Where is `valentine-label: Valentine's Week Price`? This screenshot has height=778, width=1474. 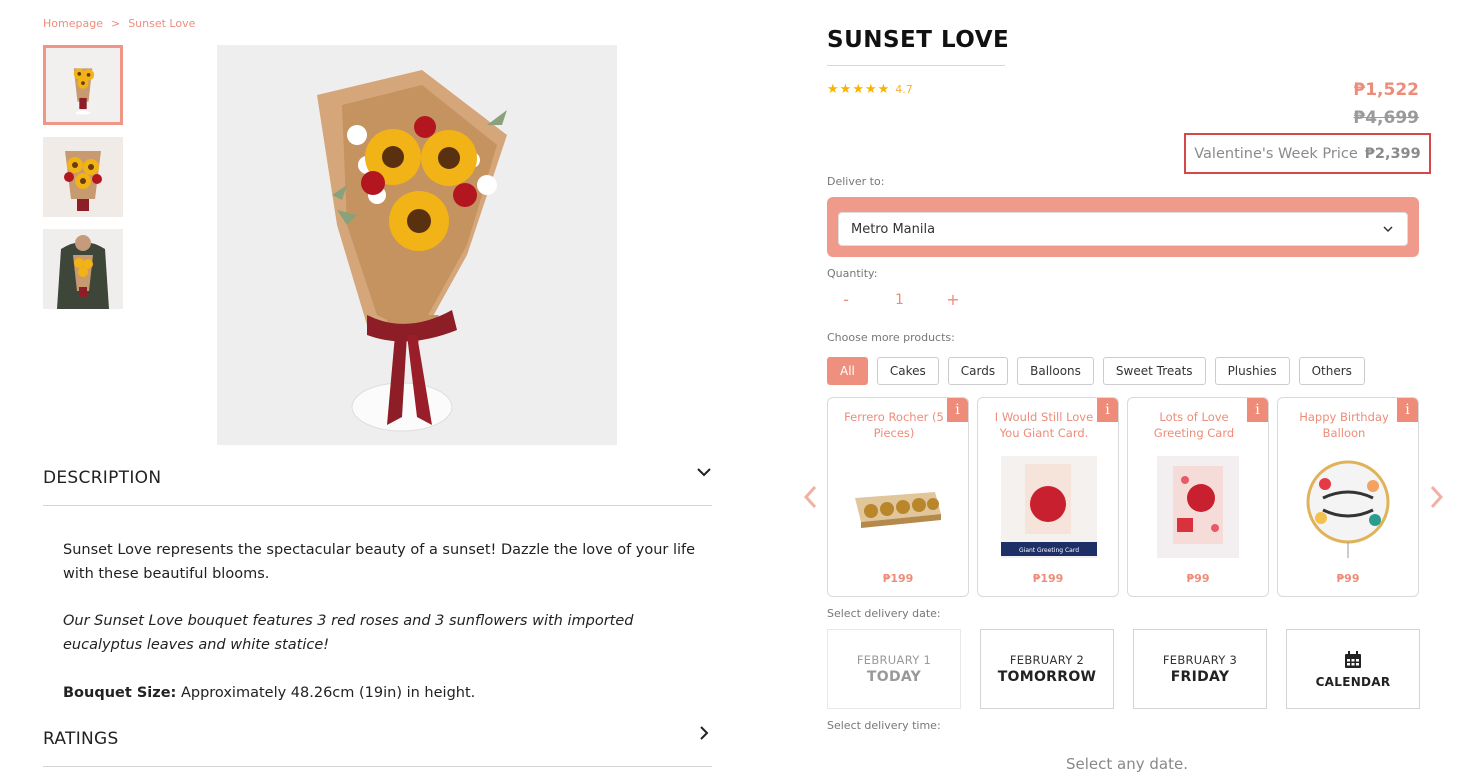
valentine-label: Valentine's Week Price is located at coordinates (1276, 153).